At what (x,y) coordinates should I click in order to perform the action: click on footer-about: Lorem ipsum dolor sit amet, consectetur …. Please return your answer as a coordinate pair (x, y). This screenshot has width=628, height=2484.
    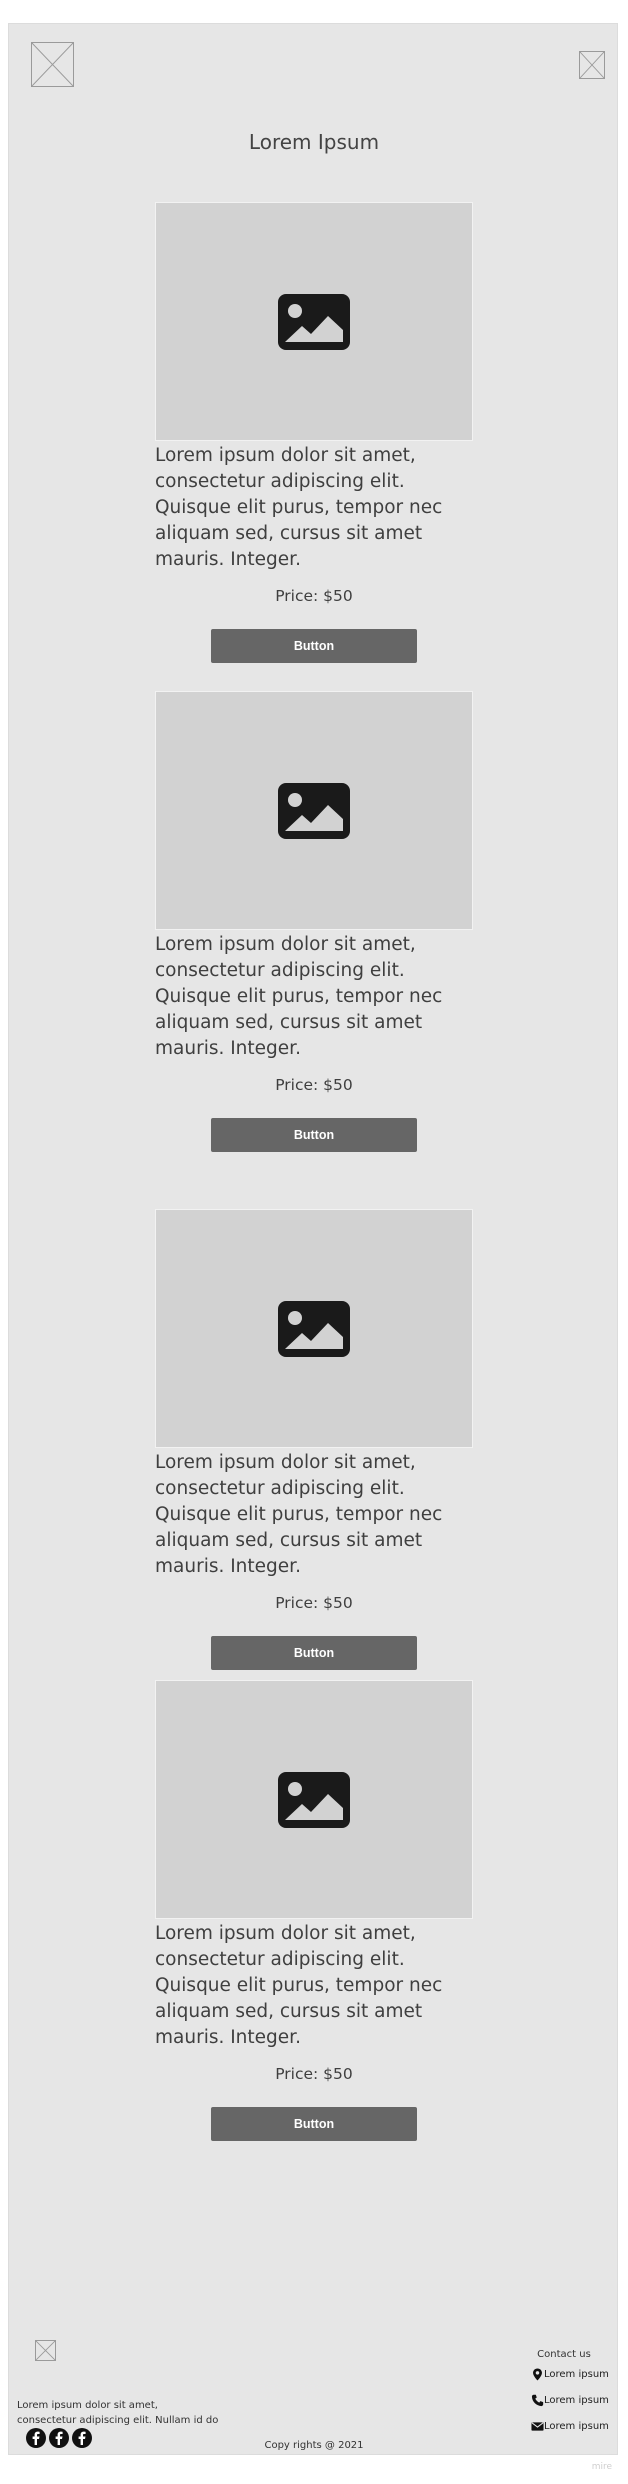
    Looking at the image, I should click on (117, 2413).